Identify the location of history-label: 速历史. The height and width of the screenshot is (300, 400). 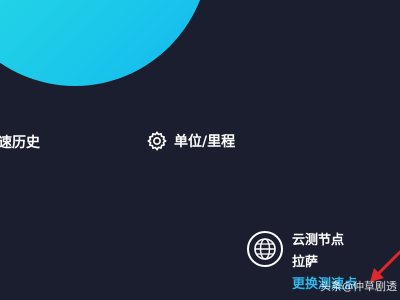
(20, 143).